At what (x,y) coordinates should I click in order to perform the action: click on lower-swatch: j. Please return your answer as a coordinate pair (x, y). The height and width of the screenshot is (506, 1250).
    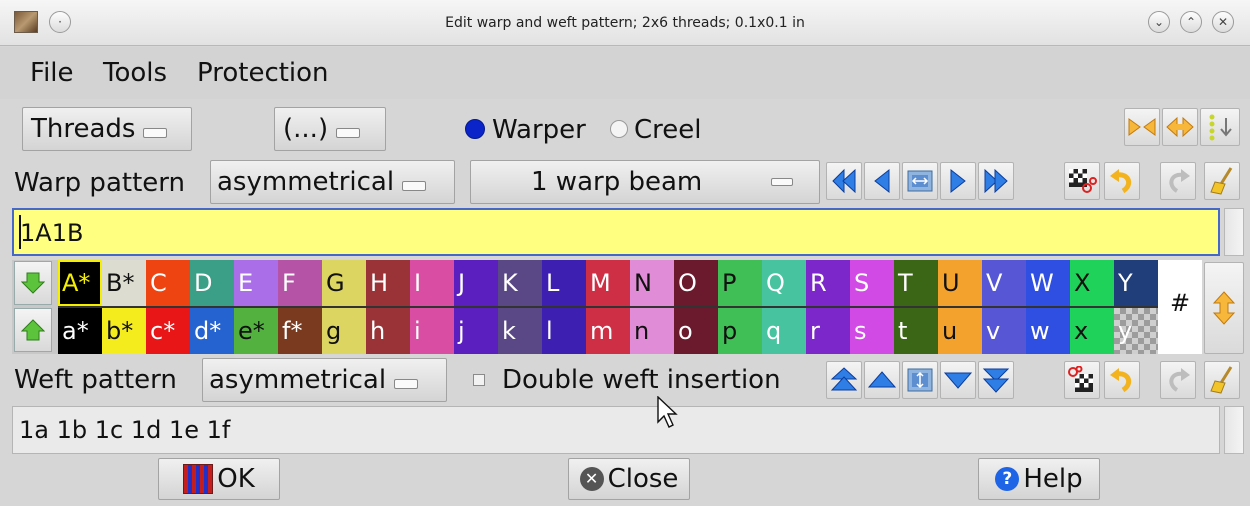
    Looking at the image, I should click on (476, 331).